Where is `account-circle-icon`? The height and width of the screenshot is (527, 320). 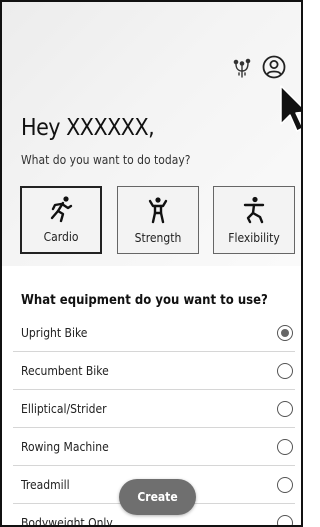
account-circle-icon is located at coordinates (274, 67).